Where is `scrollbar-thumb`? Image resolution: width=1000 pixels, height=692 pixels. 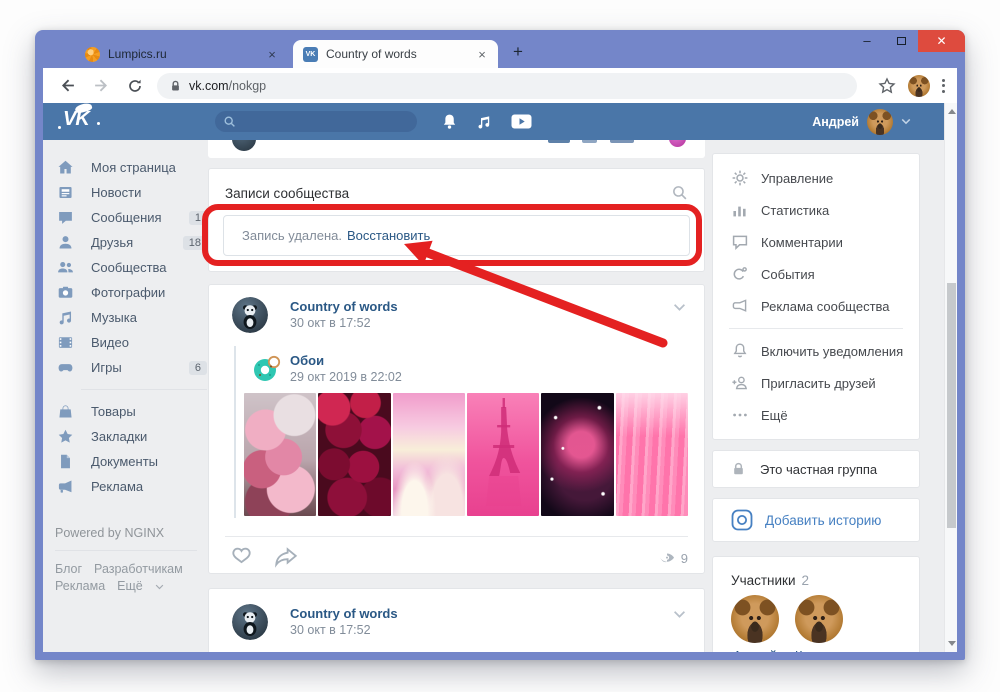 scrollbar-thumb is located at coordinates (951, 405).